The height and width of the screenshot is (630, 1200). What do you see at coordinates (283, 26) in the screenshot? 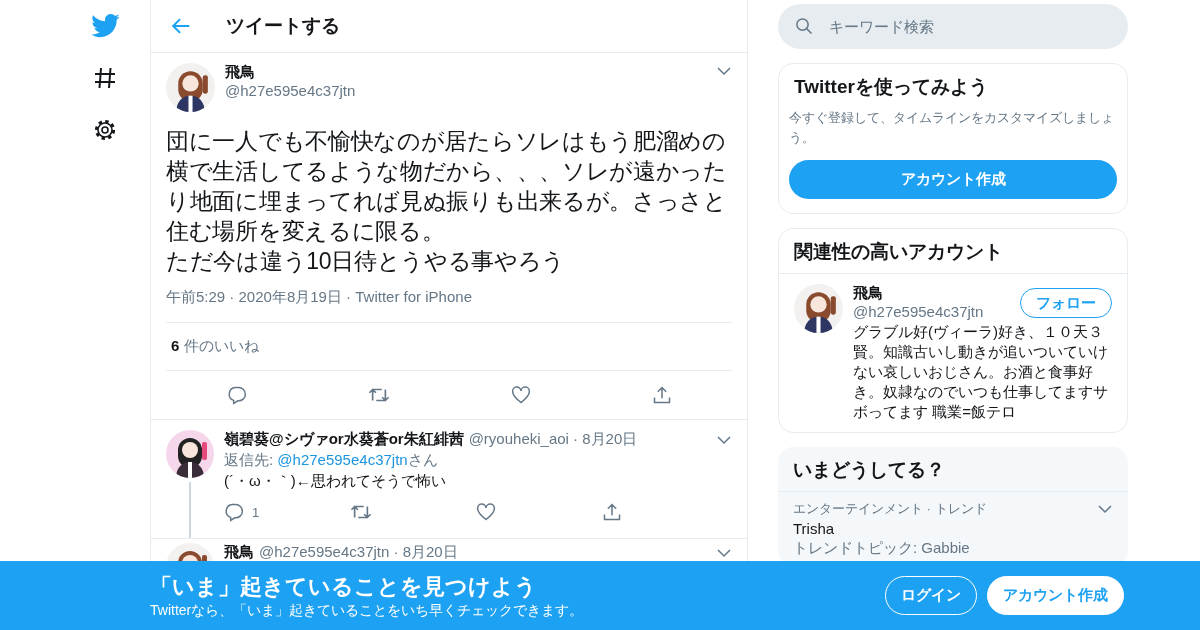
I see `page-title: ツイートする` at bounding box center [283, 26].